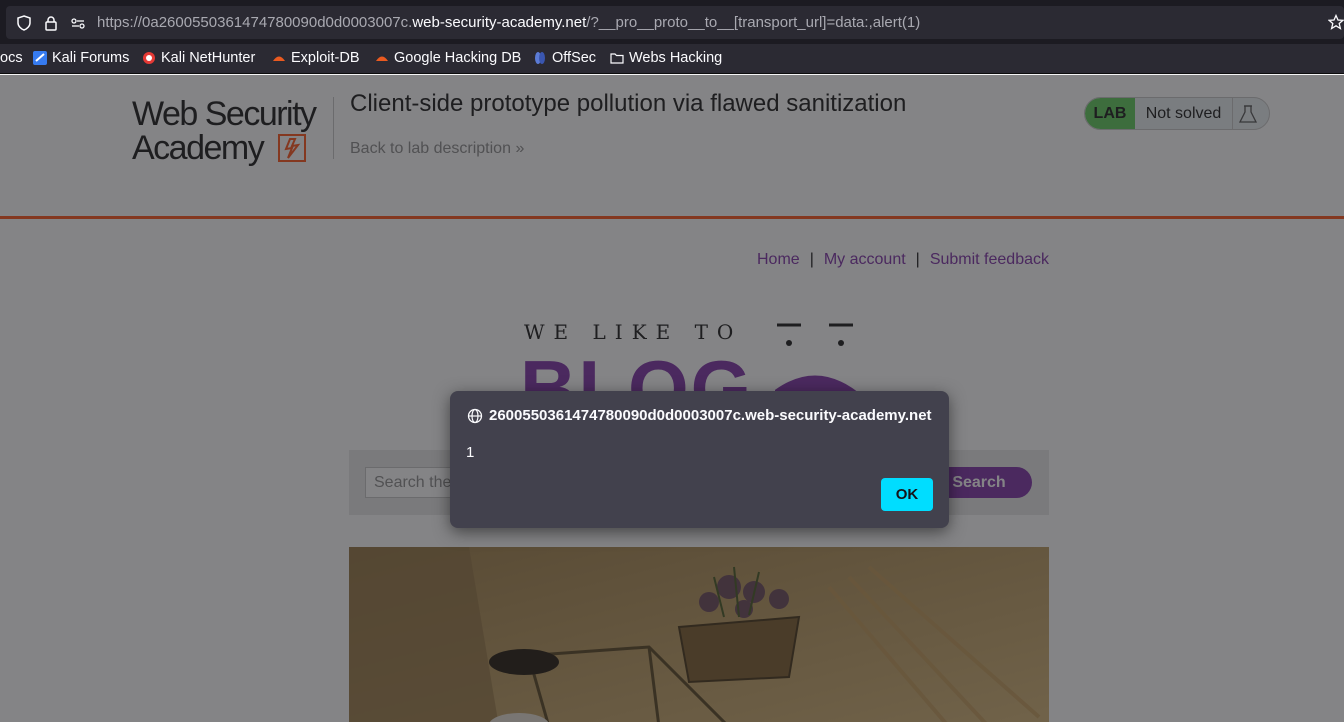 This screenshot has width=1344, height=722. What do you see at coordinates (666, 58) in the screenshot?
I see `bookmark-folder-webs-hacking: Webs Hacking` at bounding box center [666, 58].